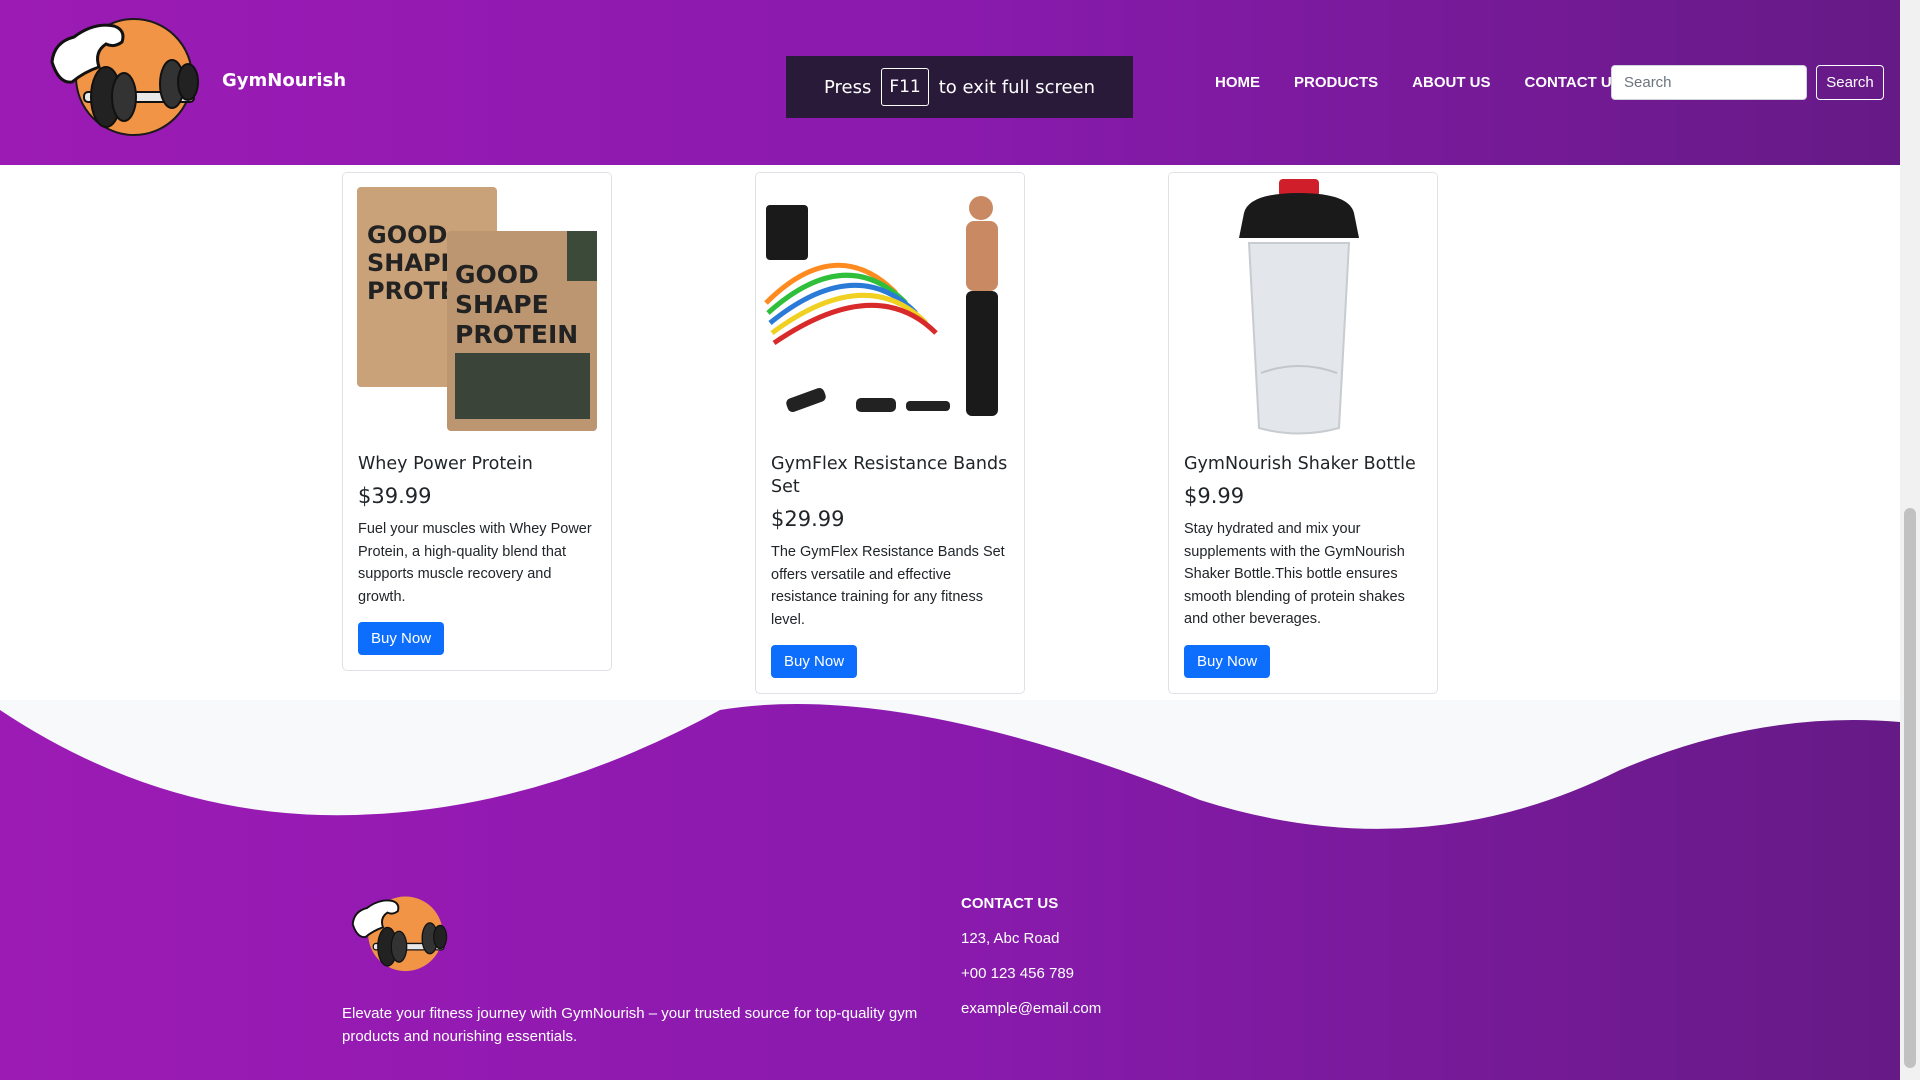  Describe the element at coordinates (889, 475) in the screenshot. I see `product-title: GymFlex Resistance Bands Set` at that location.